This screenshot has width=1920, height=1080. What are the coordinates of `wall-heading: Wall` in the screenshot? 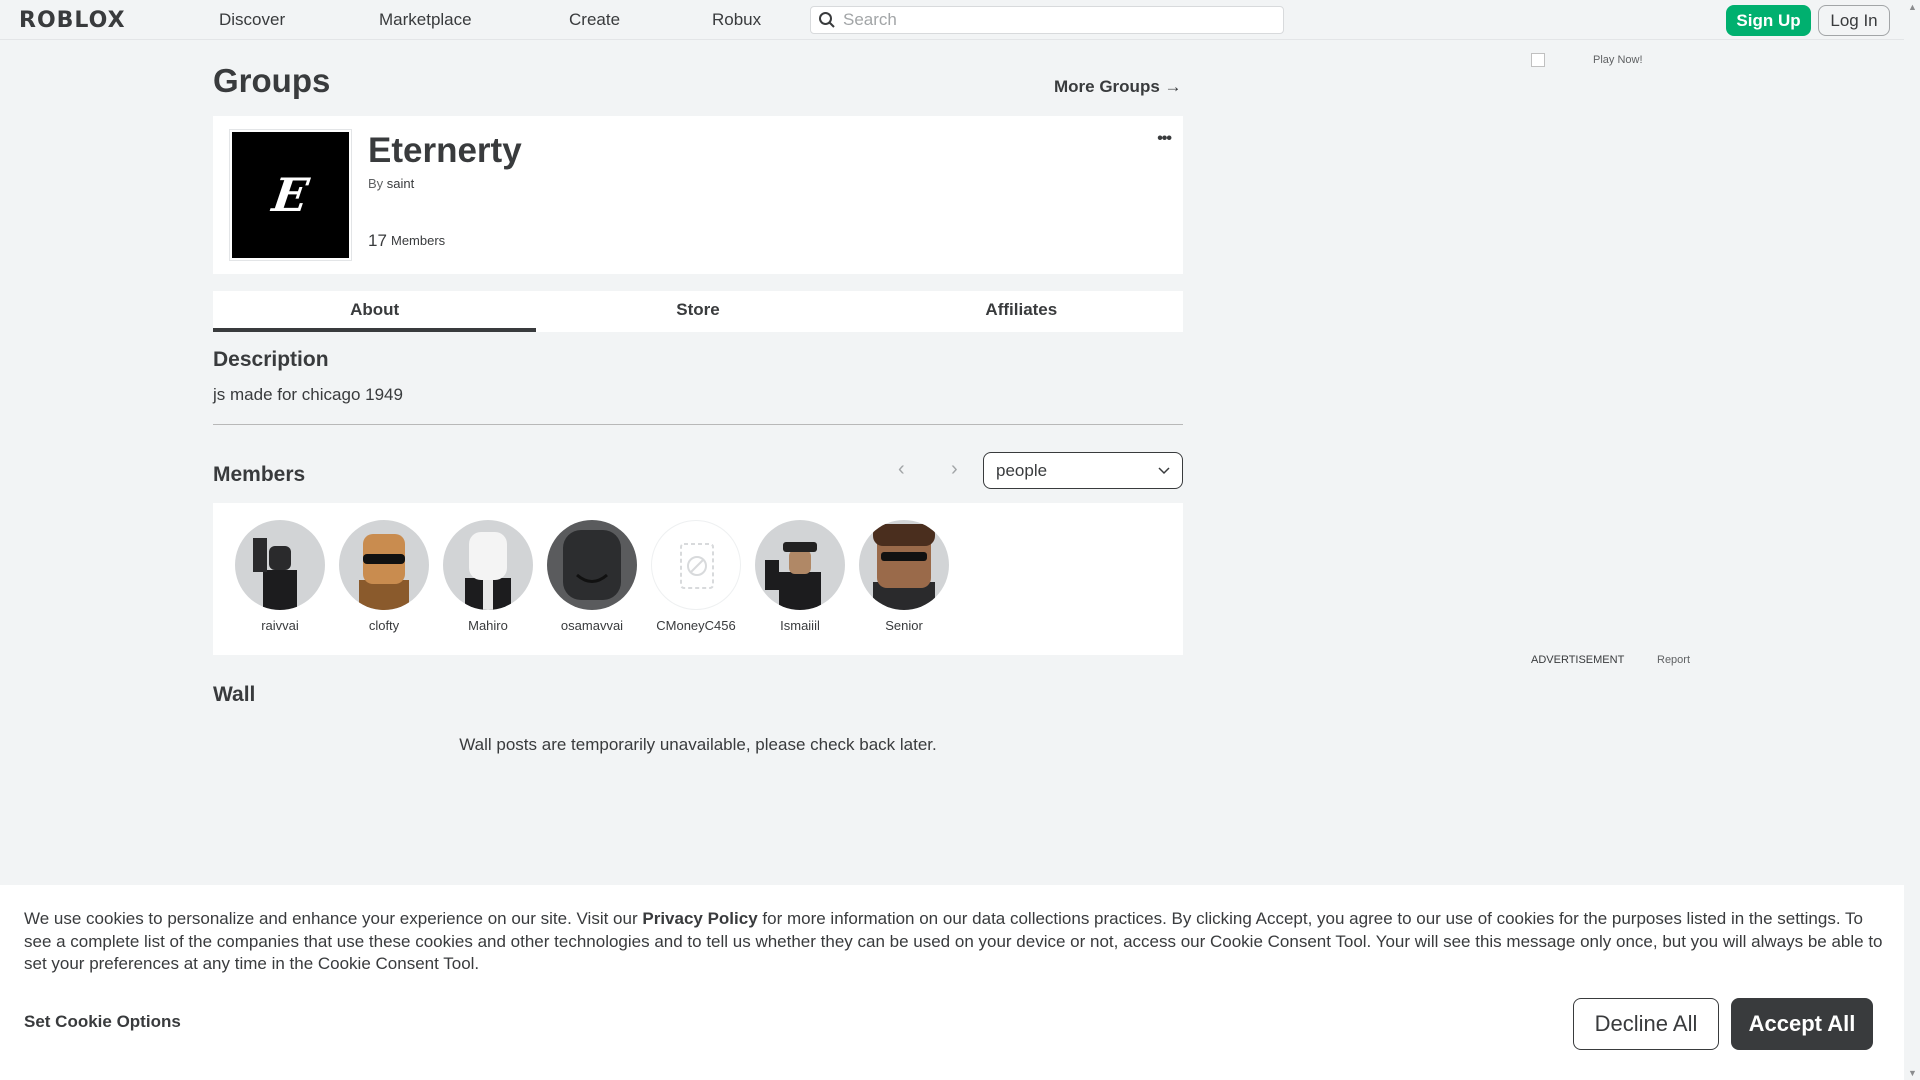 It's located at (234, 694).